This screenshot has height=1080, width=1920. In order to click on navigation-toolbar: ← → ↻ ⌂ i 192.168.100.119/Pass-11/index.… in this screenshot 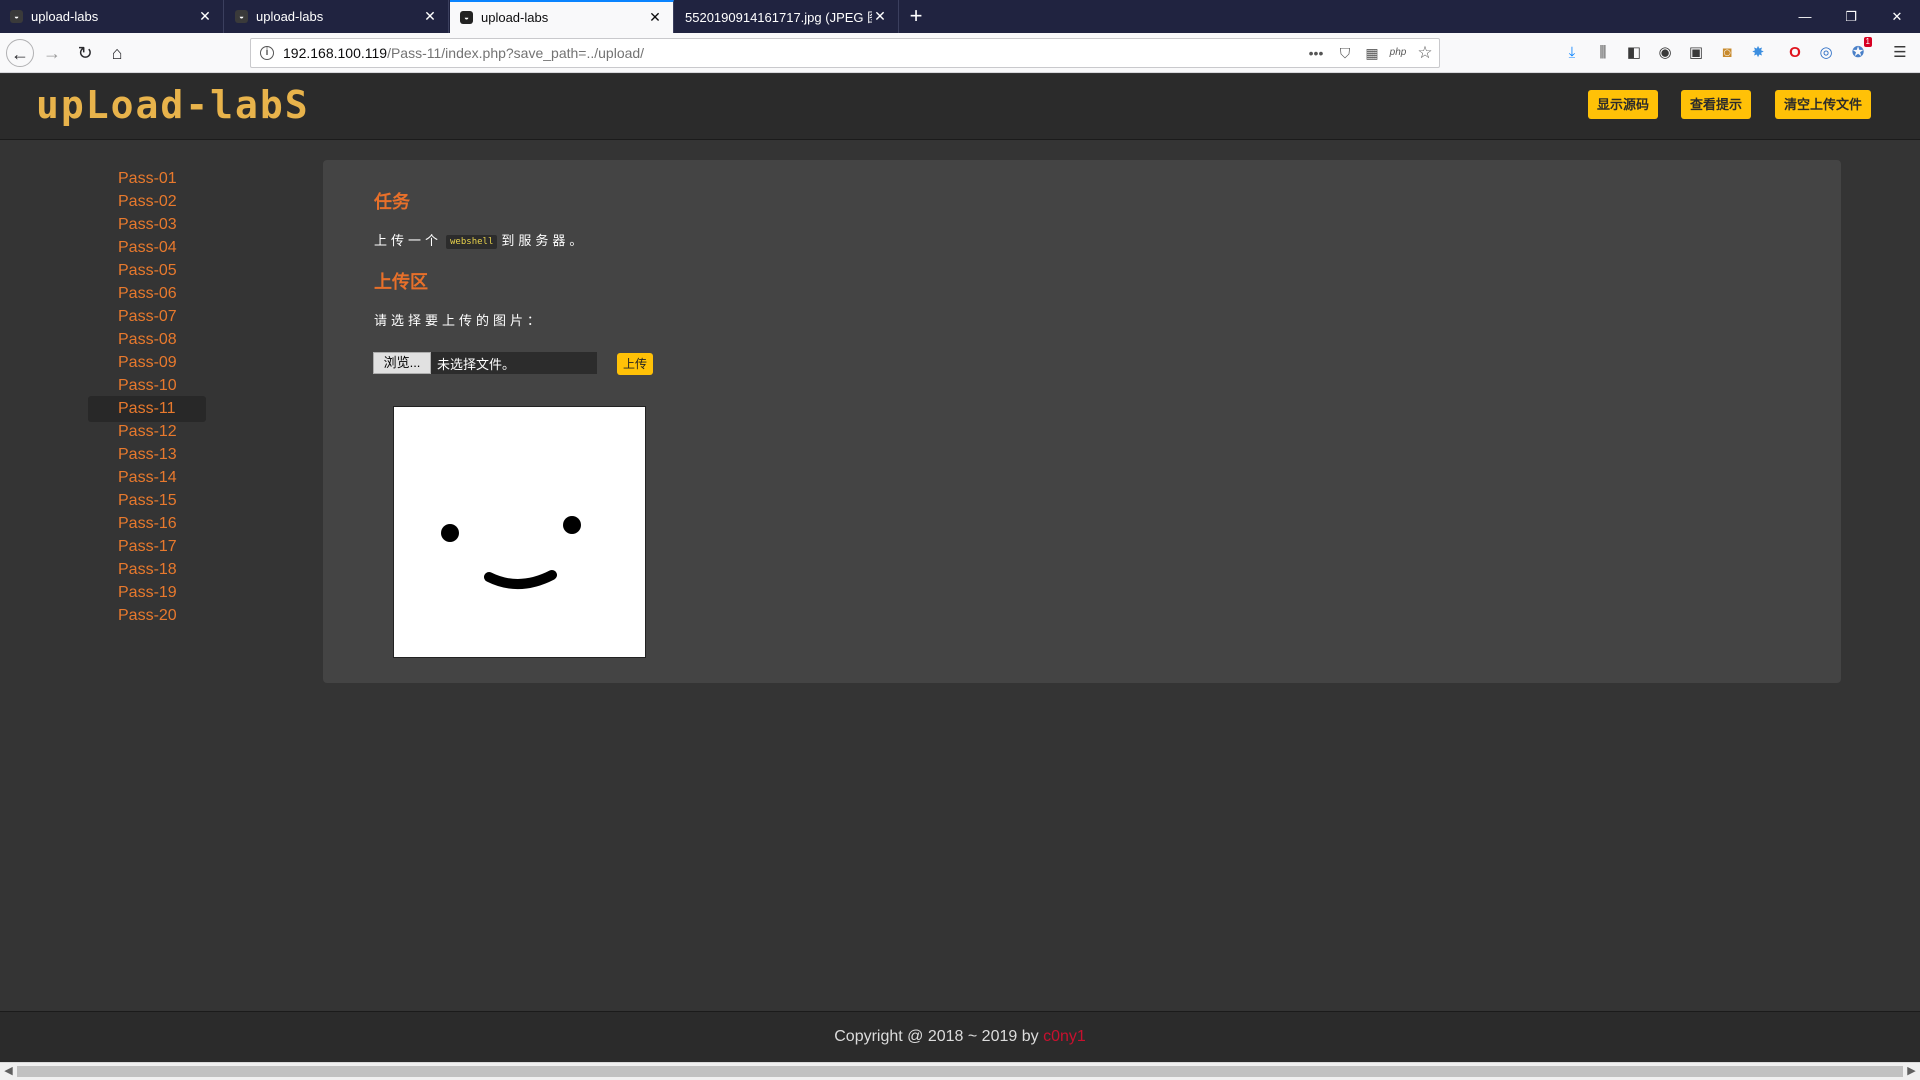, I will do `click(960, 53)`.